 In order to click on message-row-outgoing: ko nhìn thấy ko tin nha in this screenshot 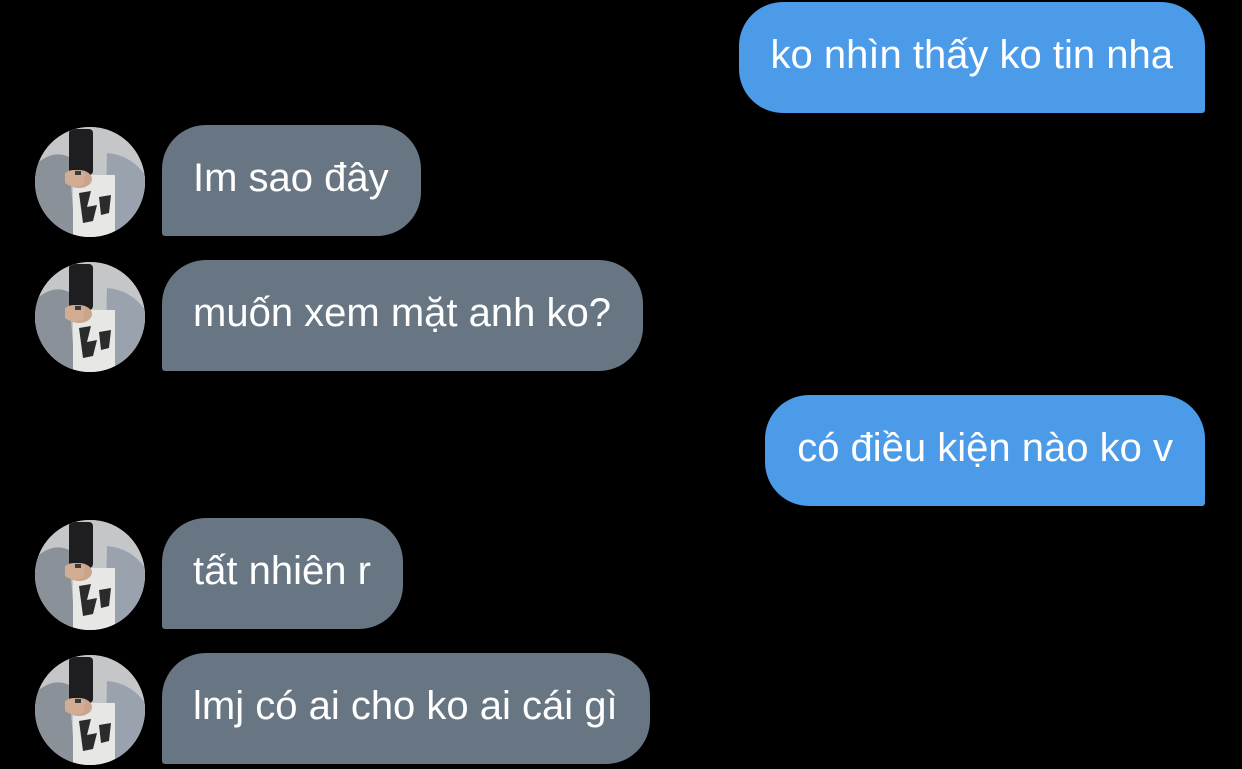, I will do `click(621, 57)`.